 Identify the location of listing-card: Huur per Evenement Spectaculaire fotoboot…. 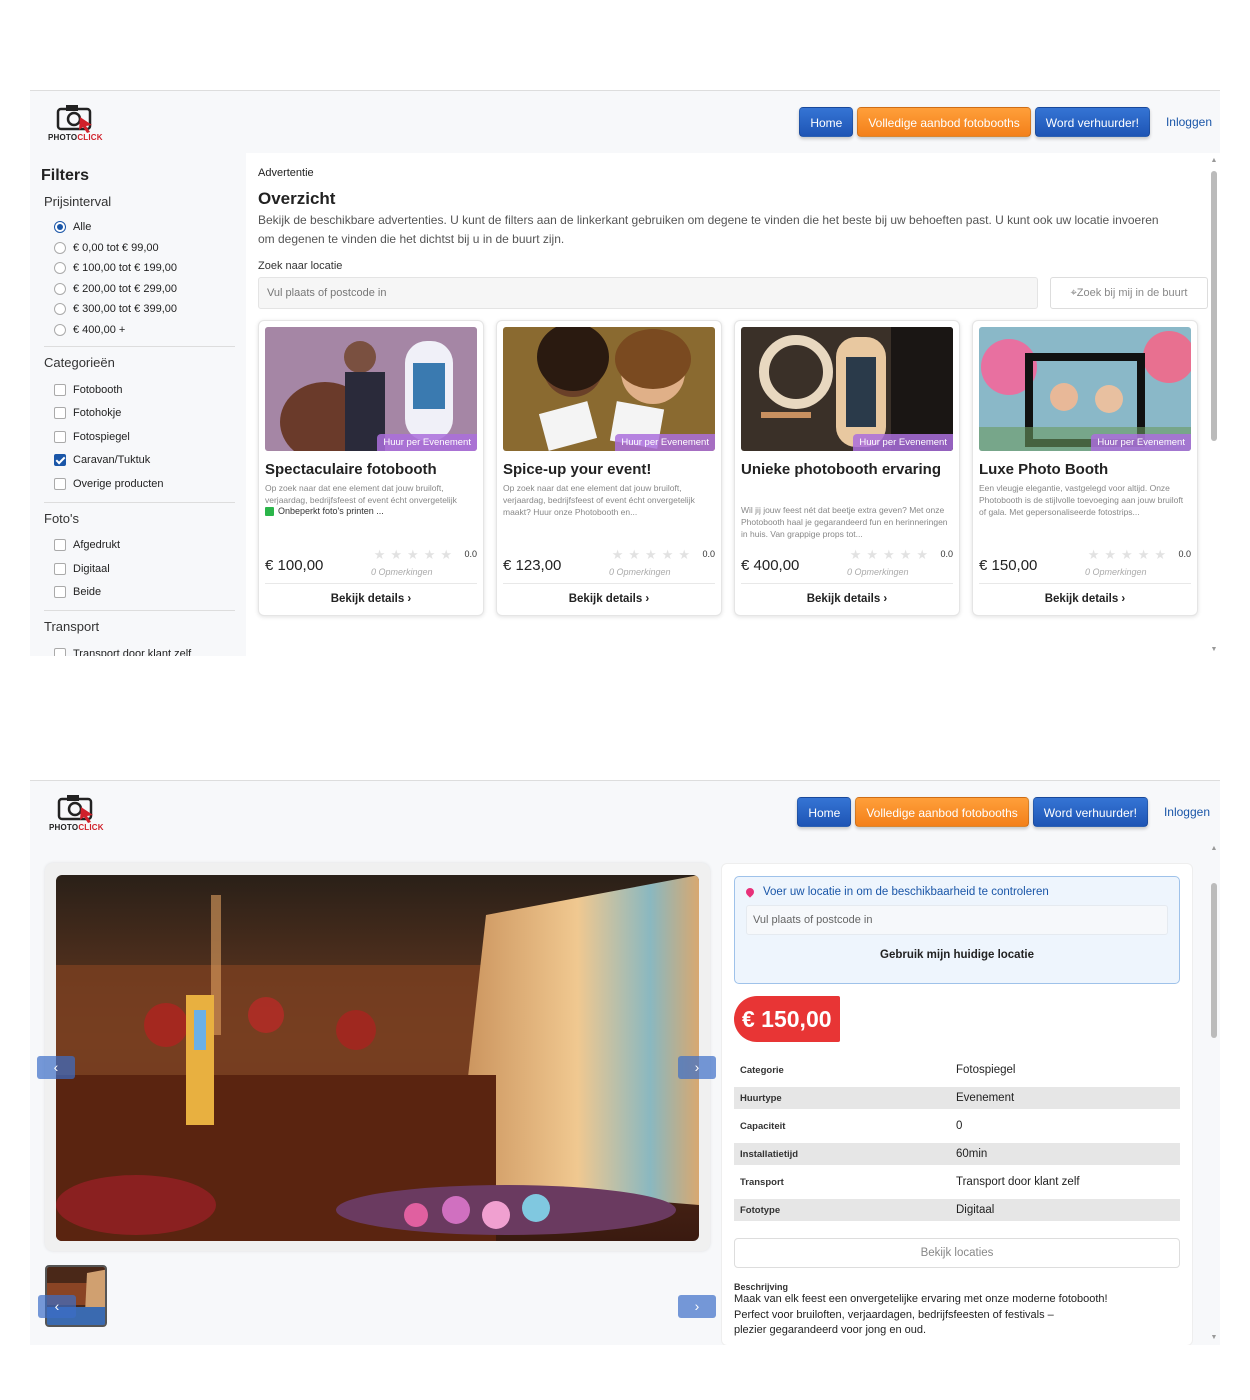
(371, 468).